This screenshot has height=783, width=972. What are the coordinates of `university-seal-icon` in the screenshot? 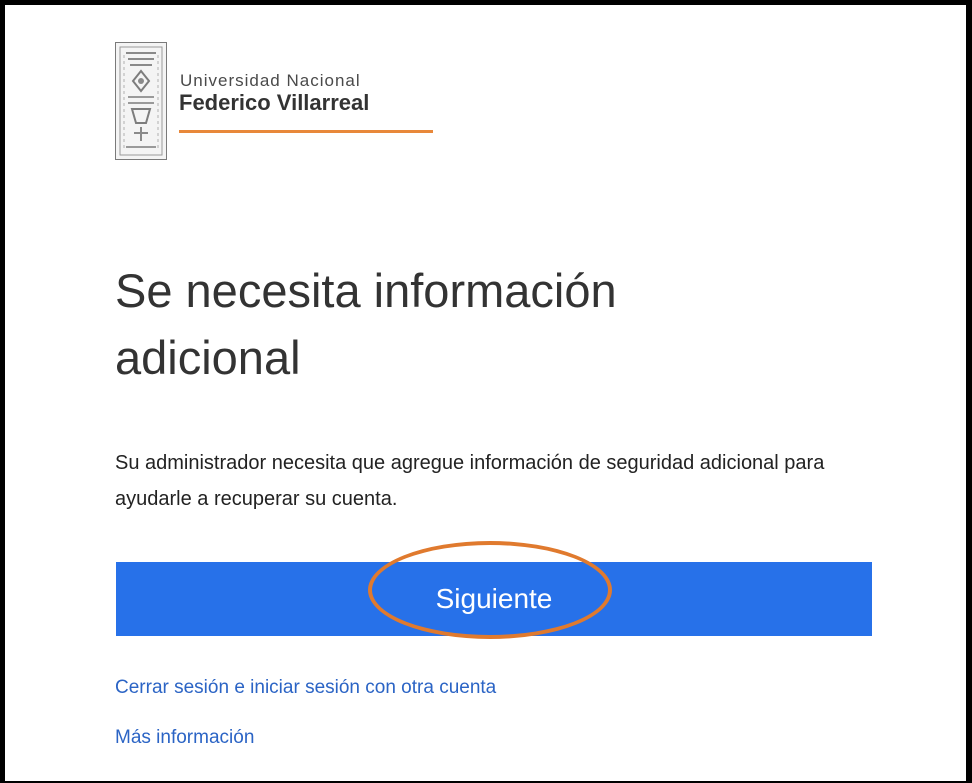 It's located at (141, 101).